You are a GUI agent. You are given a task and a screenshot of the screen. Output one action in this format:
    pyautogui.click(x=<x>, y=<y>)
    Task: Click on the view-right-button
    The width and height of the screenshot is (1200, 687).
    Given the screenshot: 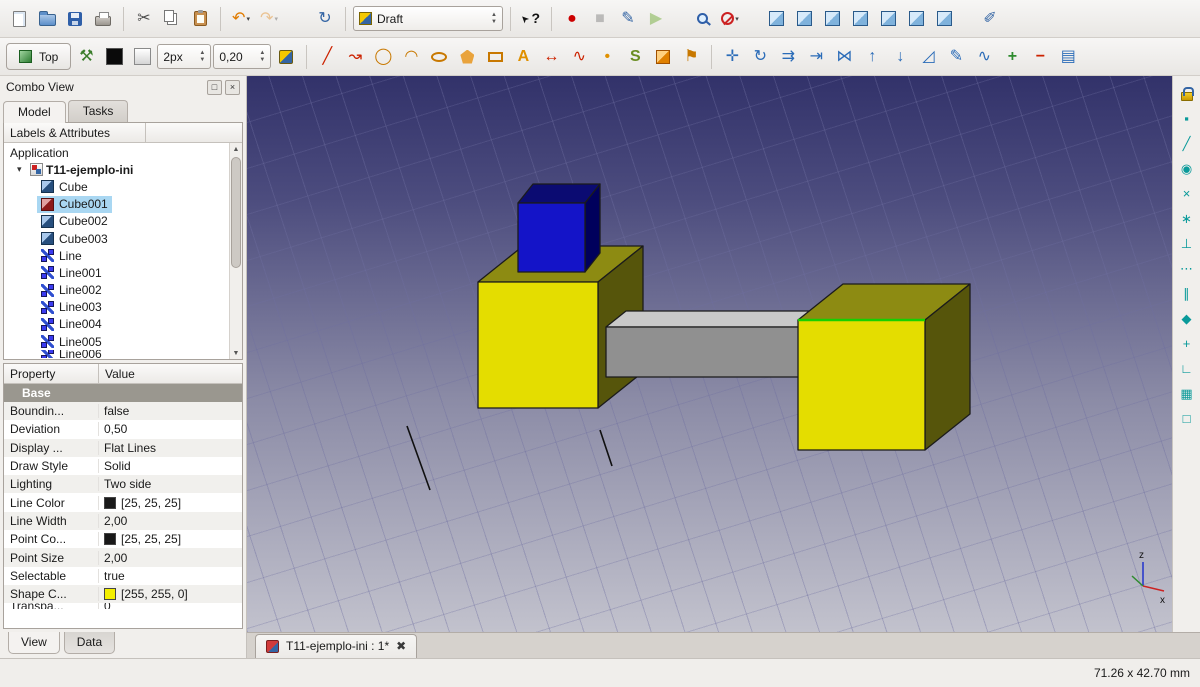 What is the action you would take?
    pyautogui.click(x=860, y=19)
    